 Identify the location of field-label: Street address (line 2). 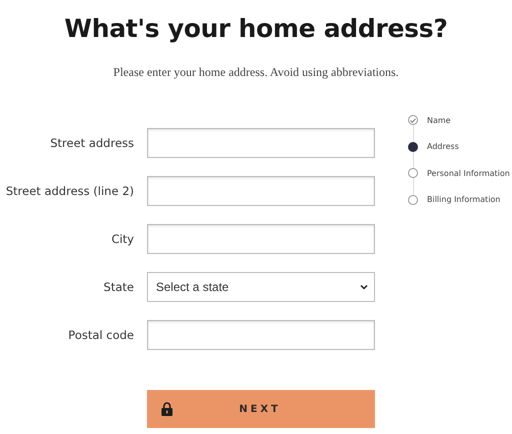
(70, 191).